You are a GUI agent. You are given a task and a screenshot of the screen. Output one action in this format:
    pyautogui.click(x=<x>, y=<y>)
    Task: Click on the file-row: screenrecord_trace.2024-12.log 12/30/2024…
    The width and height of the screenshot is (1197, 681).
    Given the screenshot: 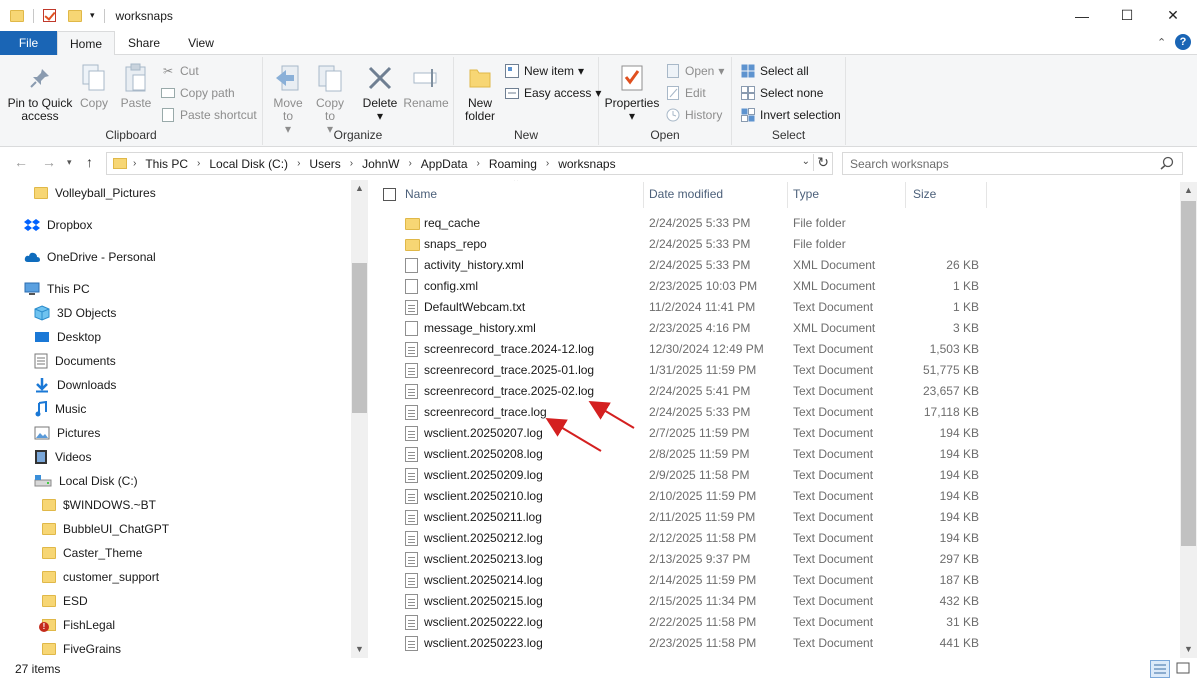 What is the action you would take?
    pyautogui.click(x=770, y=349)
    